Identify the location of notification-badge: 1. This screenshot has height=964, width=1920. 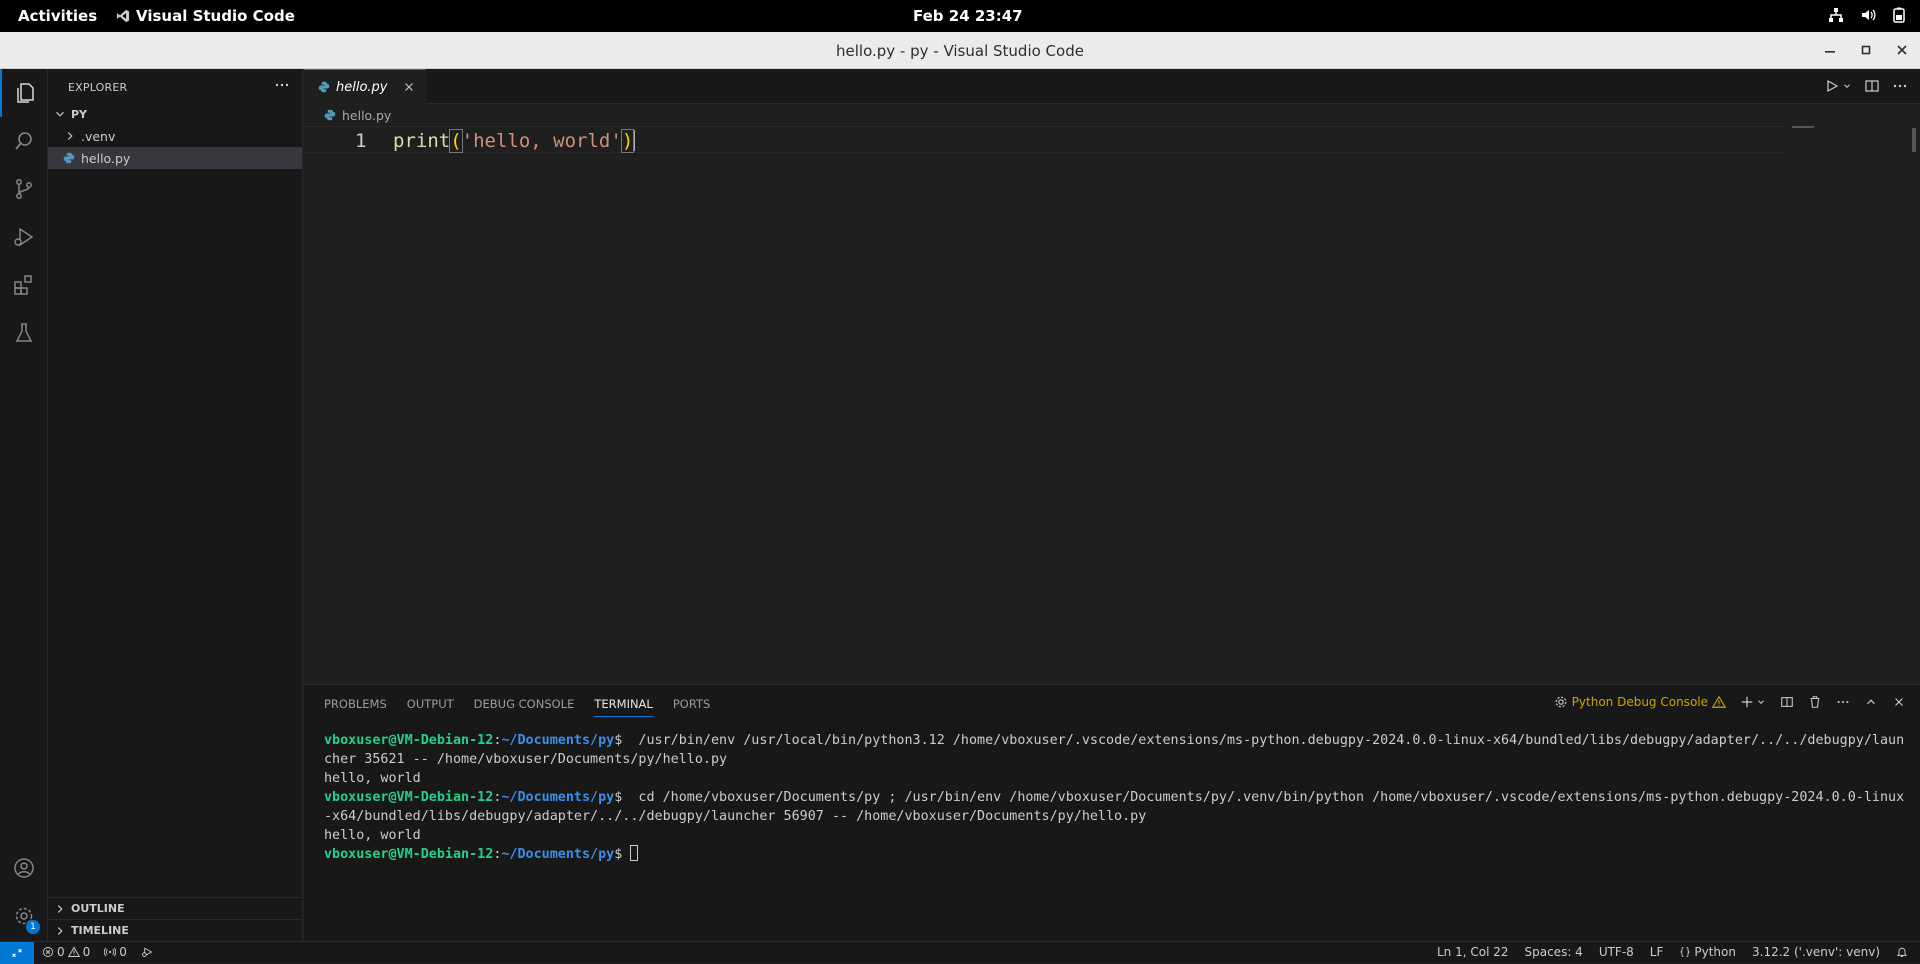
(33, 927).